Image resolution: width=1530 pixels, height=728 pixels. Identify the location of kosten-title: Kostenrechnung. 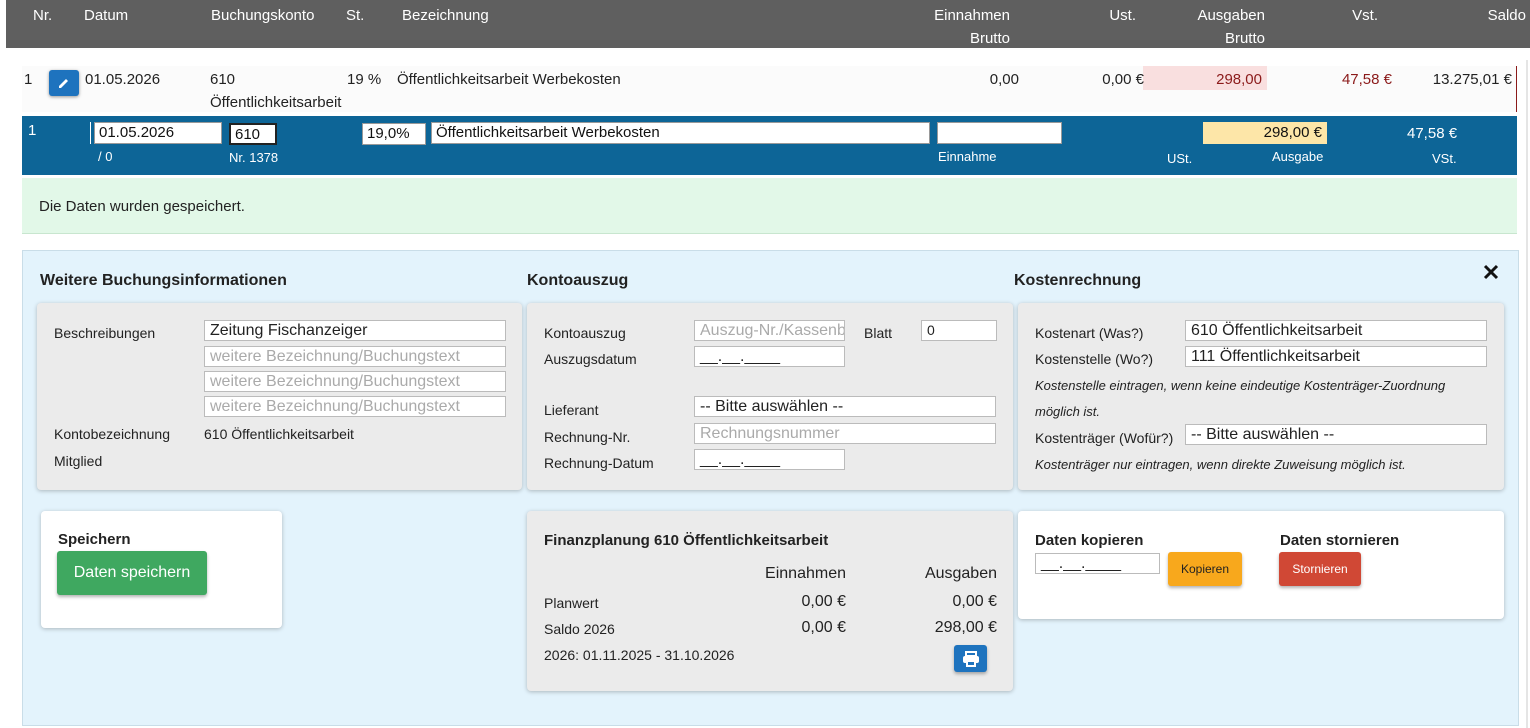
(1078, 280).